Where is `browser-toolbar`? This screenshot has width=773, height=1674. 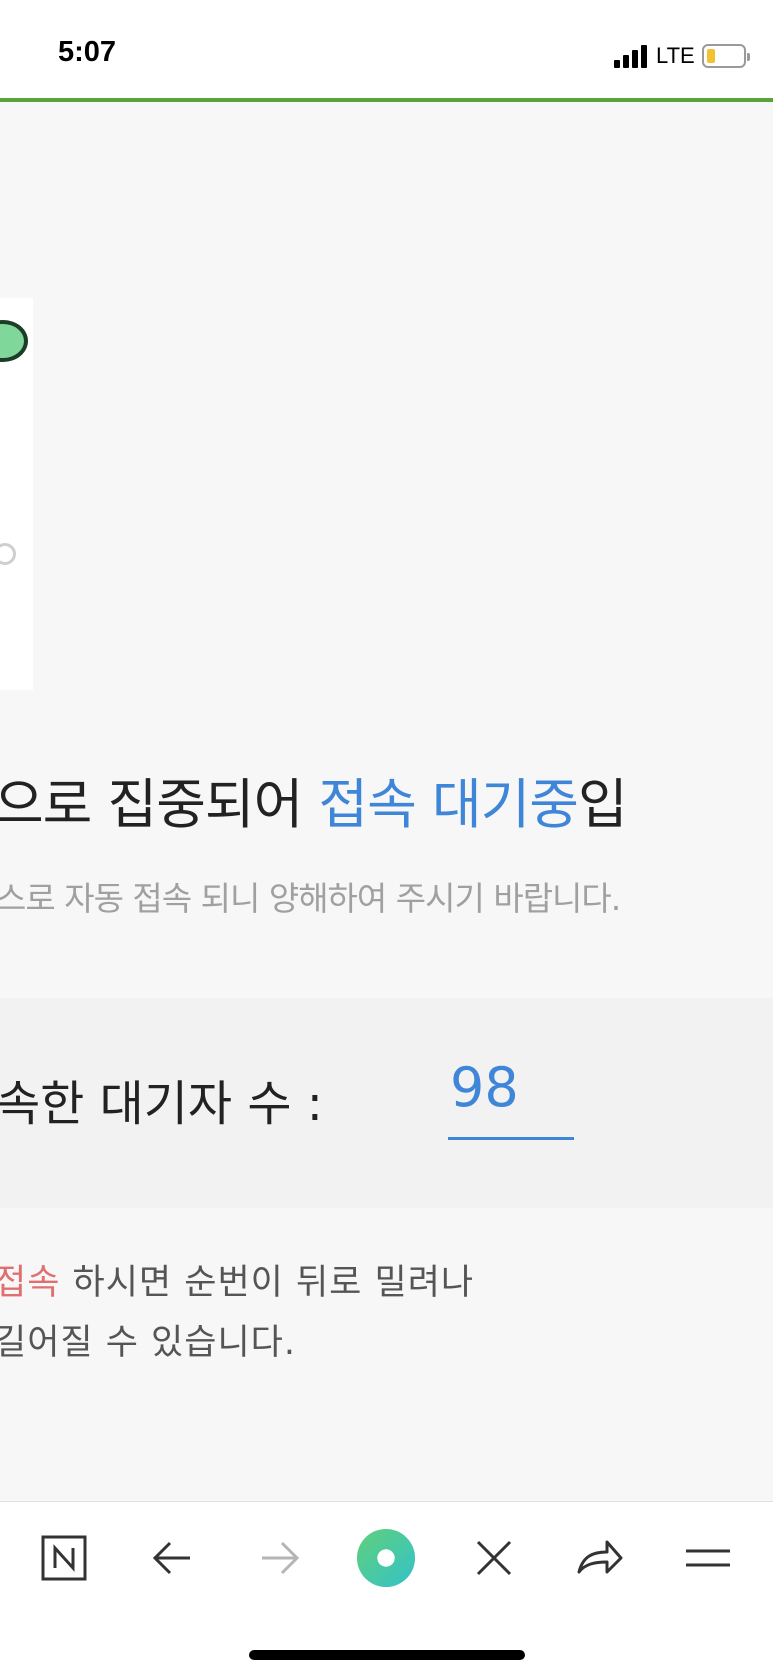
browser-toolbar is located at coordinates (386, 1587).